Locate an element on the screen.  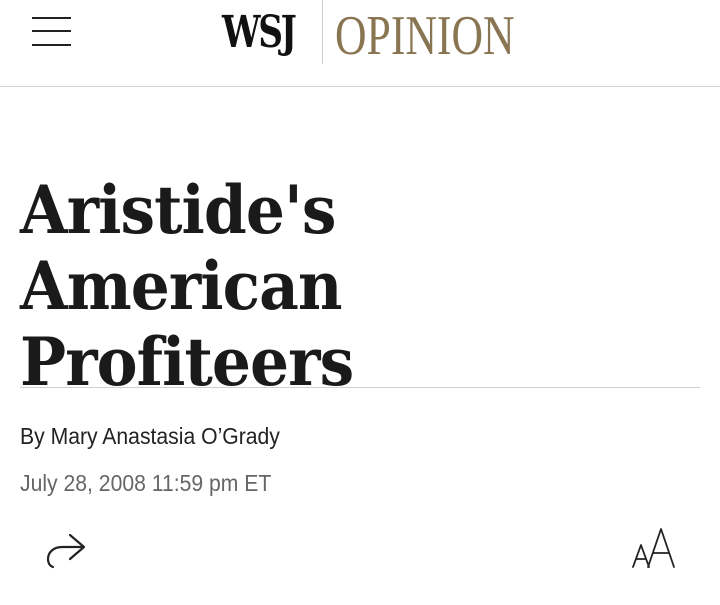
byline: By Mary Anastasia O’Grady is located at coordinates (150, 436).